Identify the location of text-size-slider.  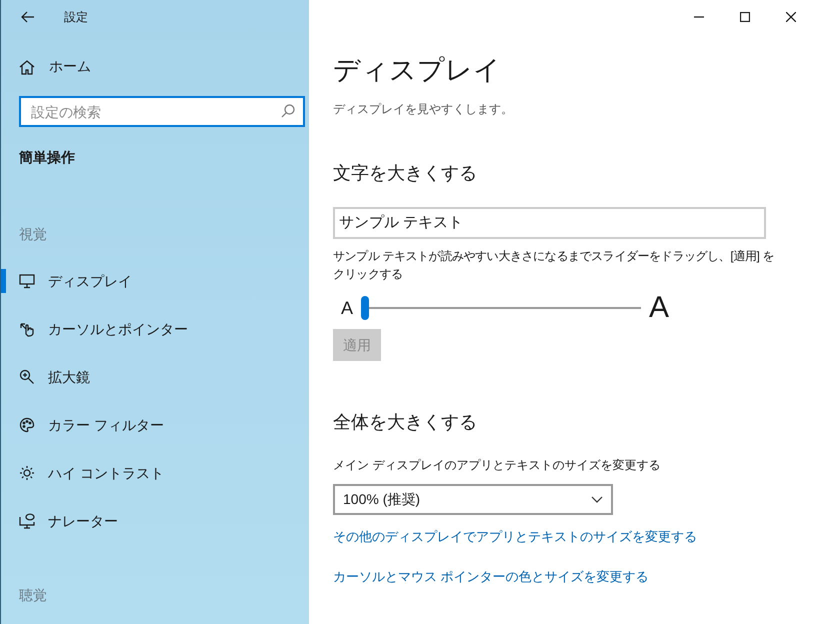
(501, 308).